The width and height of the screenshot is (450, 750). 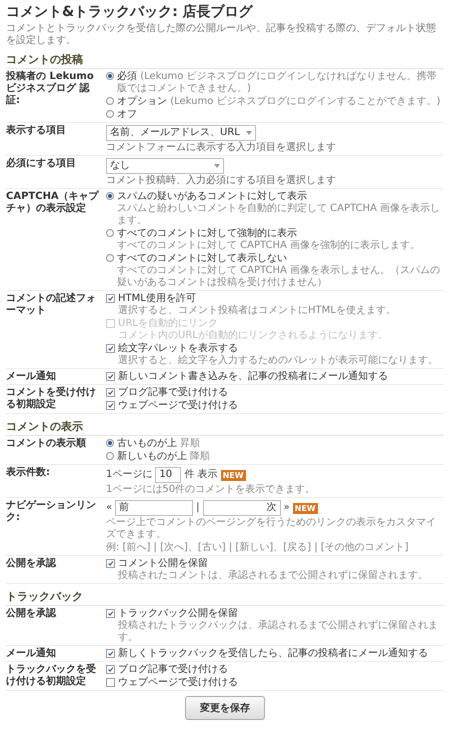 What do you see at coordinates (130, 12) in the screenshot?
I see `page-title: コメント&トラックバック: 店長ブログ` at bounding box center [130, 12].